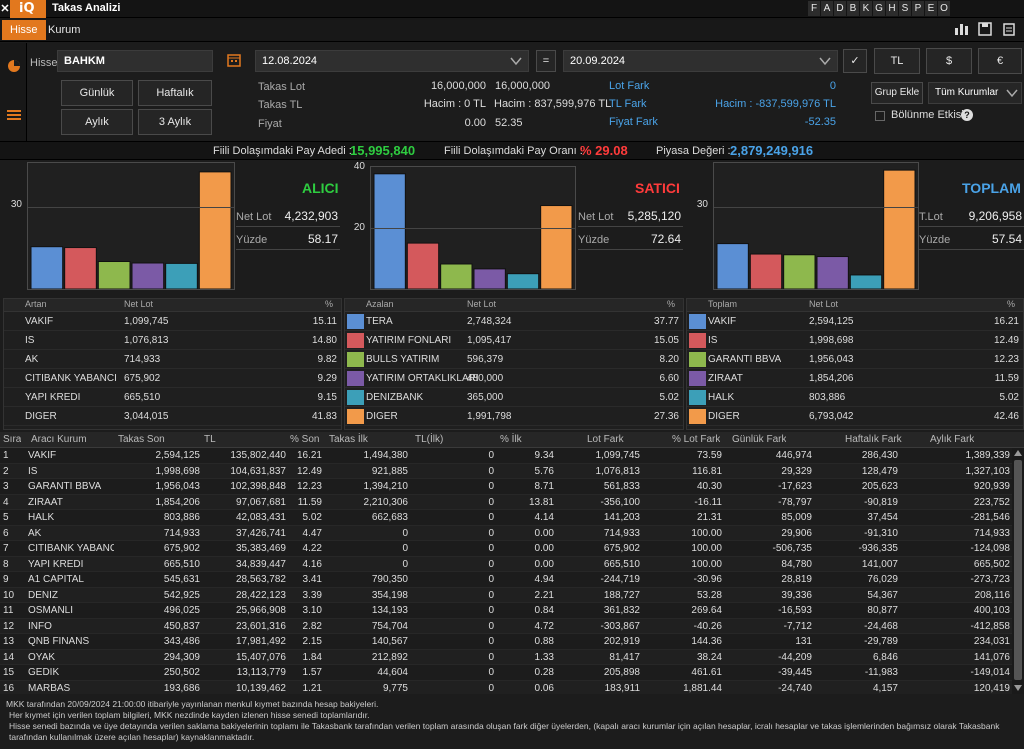 The image size is (1024, 749). I want to click on bar-chart-icon, so click(962, 29).